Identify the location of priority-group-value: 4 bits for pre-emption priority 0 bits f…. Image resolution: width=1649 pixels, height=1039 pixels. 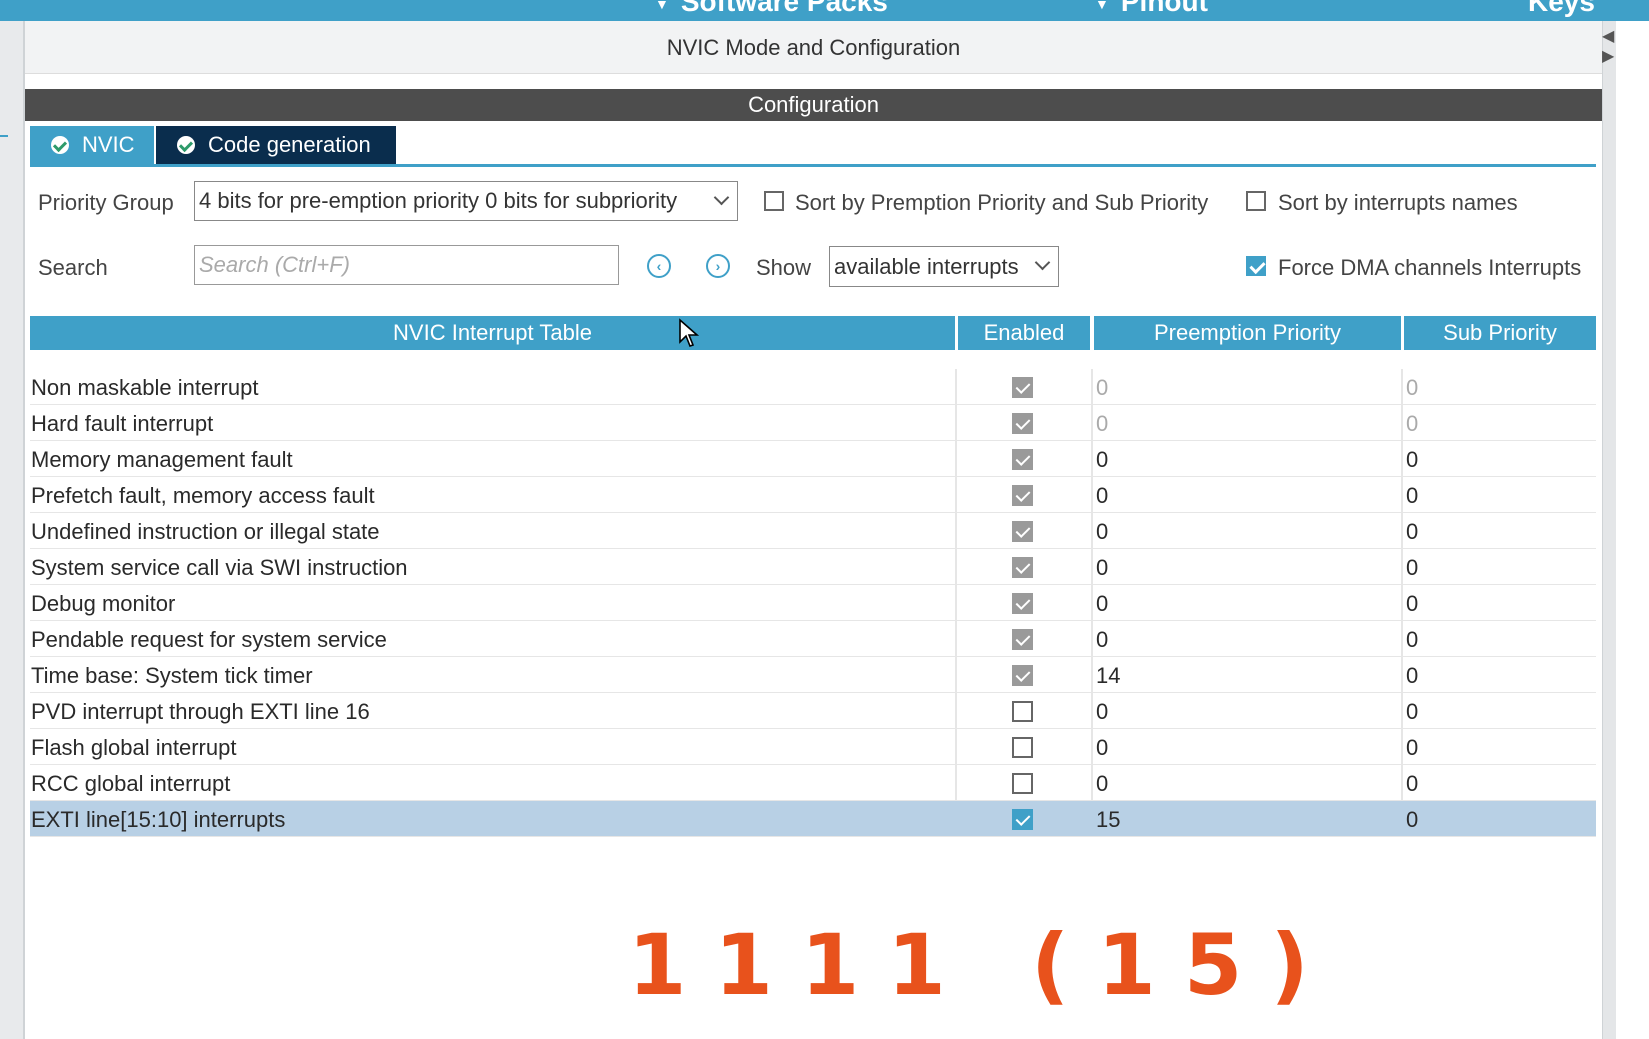
(438, 200).